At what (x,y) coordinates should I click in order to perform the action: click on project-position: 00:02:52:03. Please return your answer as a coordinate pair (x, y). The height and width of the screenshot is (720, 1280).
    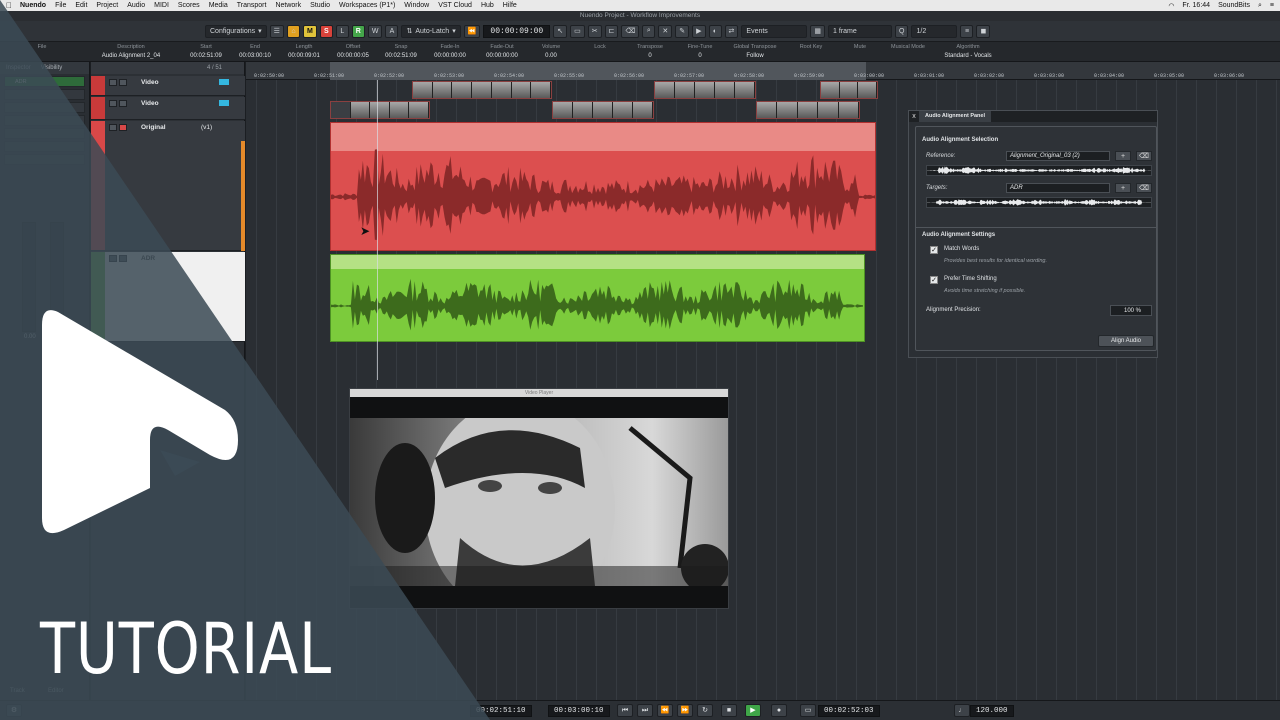
    Looking at the image, I should click on (849, 711).